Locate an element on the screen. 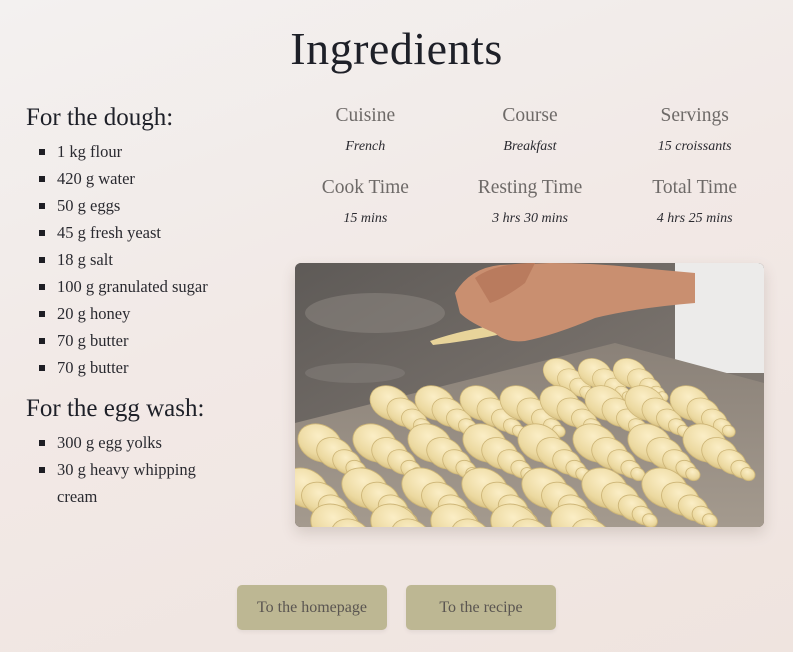 This screenshot has width=793, height=652. info-value: 4 hrs 25 mins is located at coordinates (694, 218).